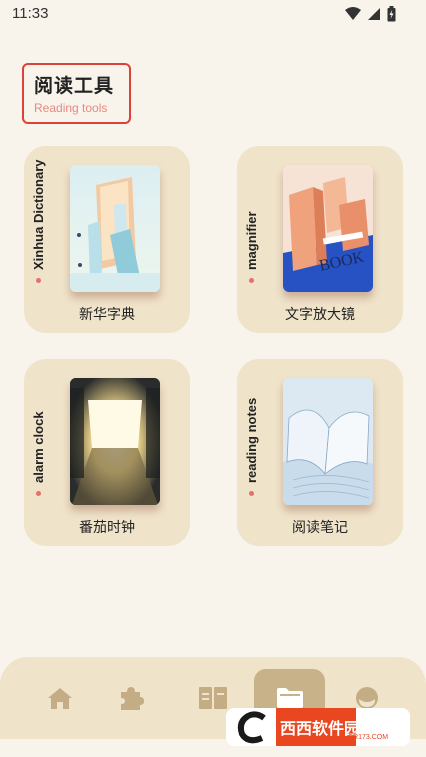 This screenshot has height=757, width=426. I want to click on home-icon, so click(59, 698).